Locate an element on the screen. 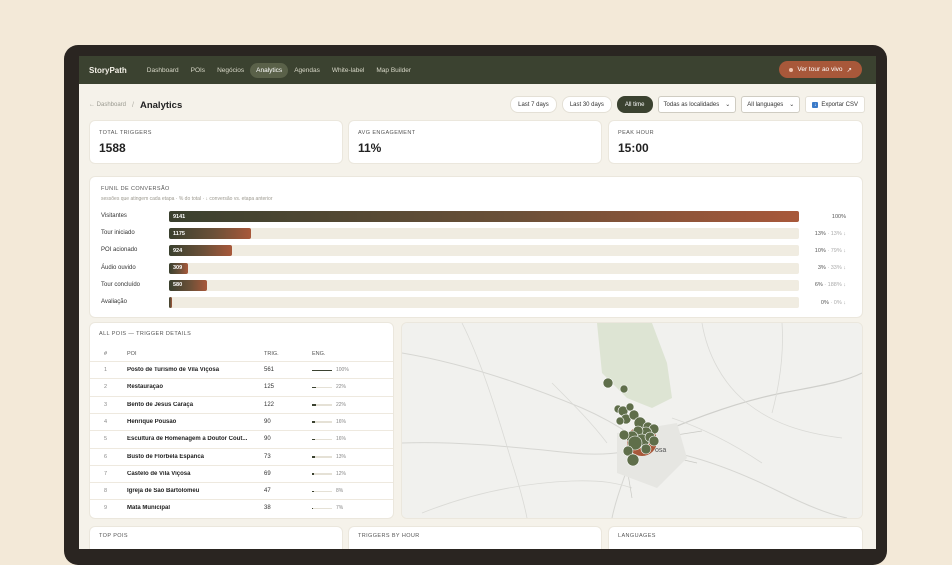 Image resolution: width=952 pixels, height=565 pixels. funnel-stage-label: Visitantes is located at coordinates (114, 216).